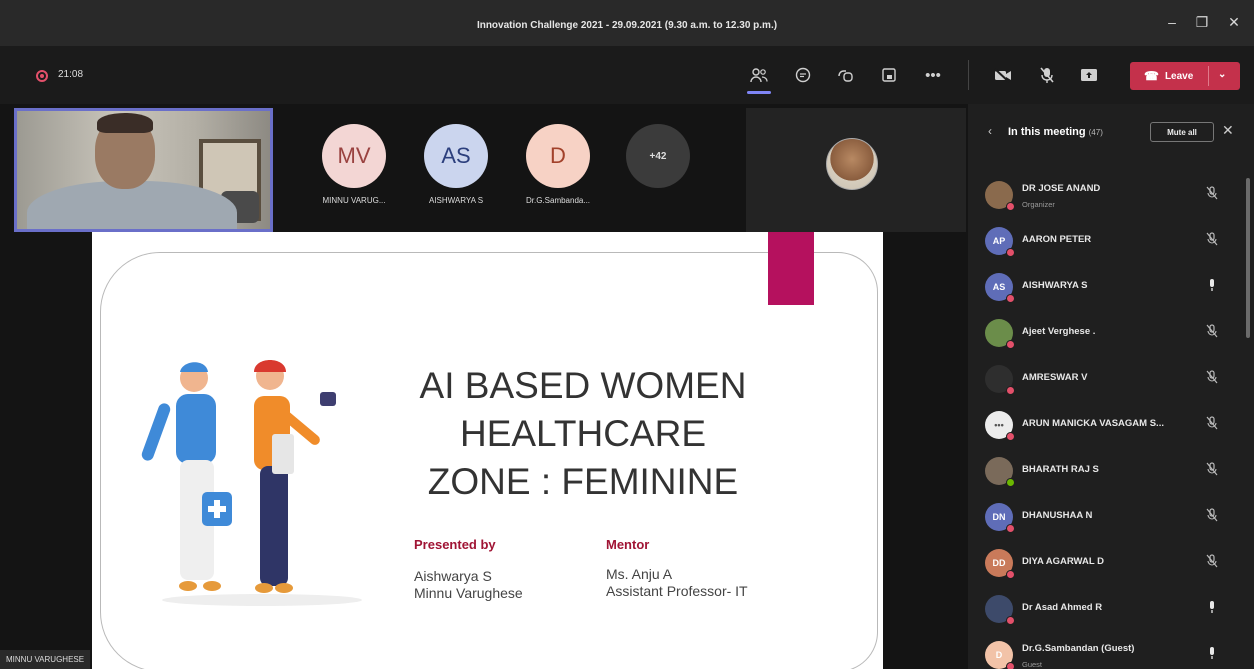  What do you see at coordinates (658, 156) in the screenshot?
I see `more-participants-button: +42` at bounding box center [658, 156].